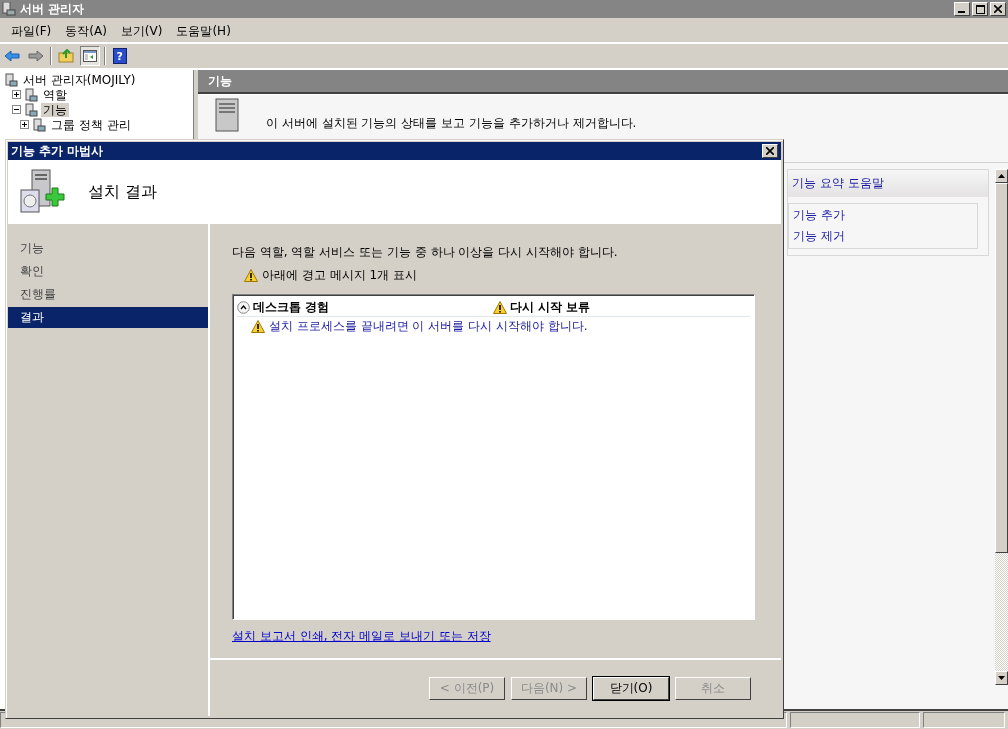  I want to click on scrollbar, so click(1001, 427).